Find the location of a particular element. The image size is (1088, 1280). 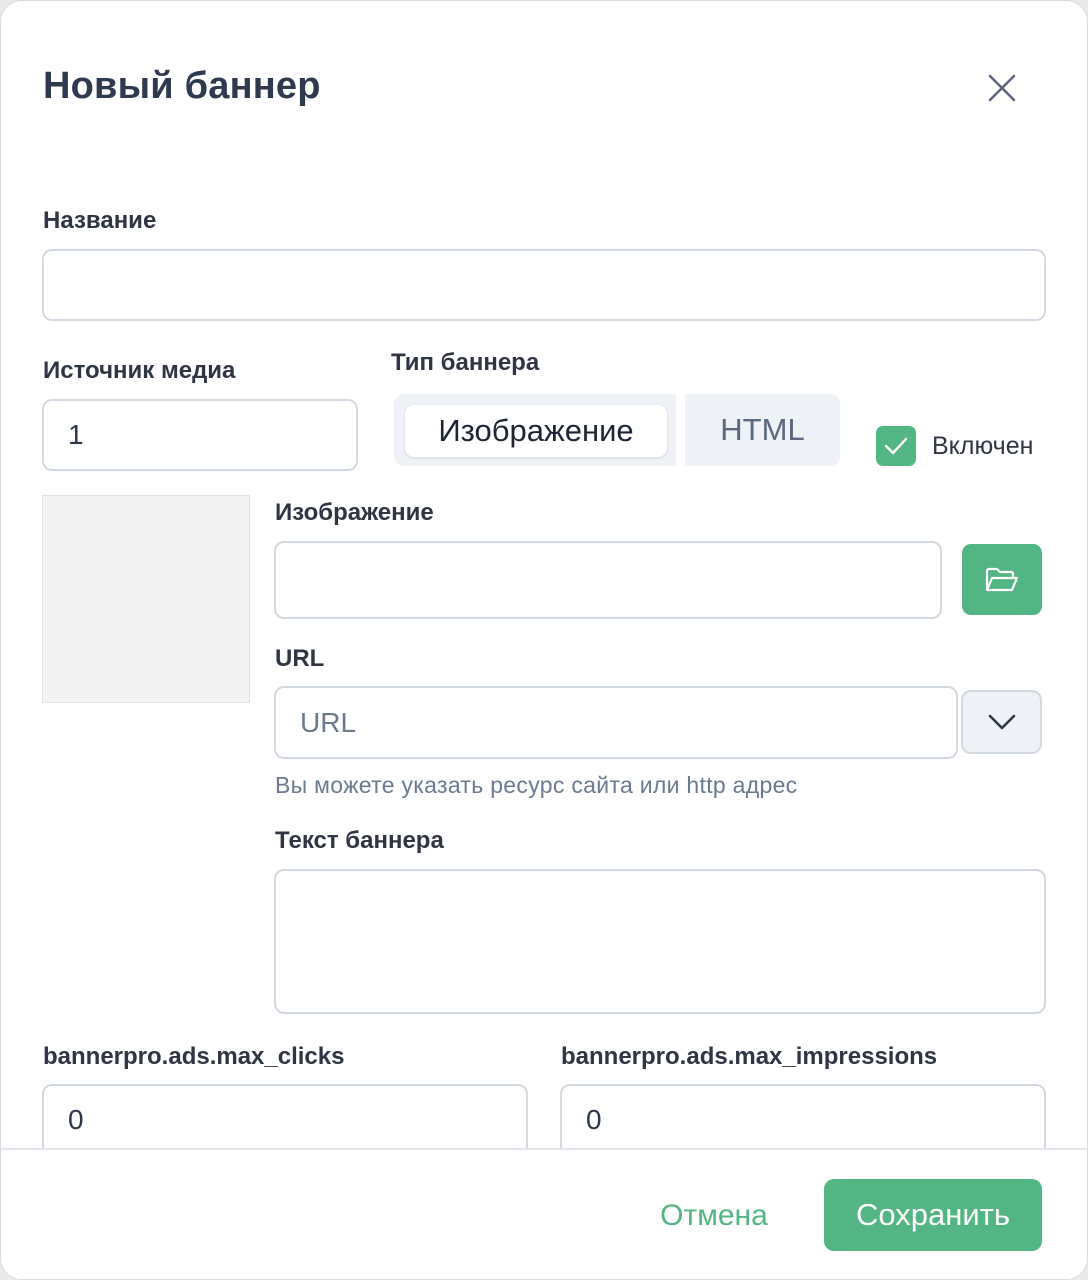

max-impressions-label: bannerpro.ads.max_impressions is located at coordinates (749, 1056).